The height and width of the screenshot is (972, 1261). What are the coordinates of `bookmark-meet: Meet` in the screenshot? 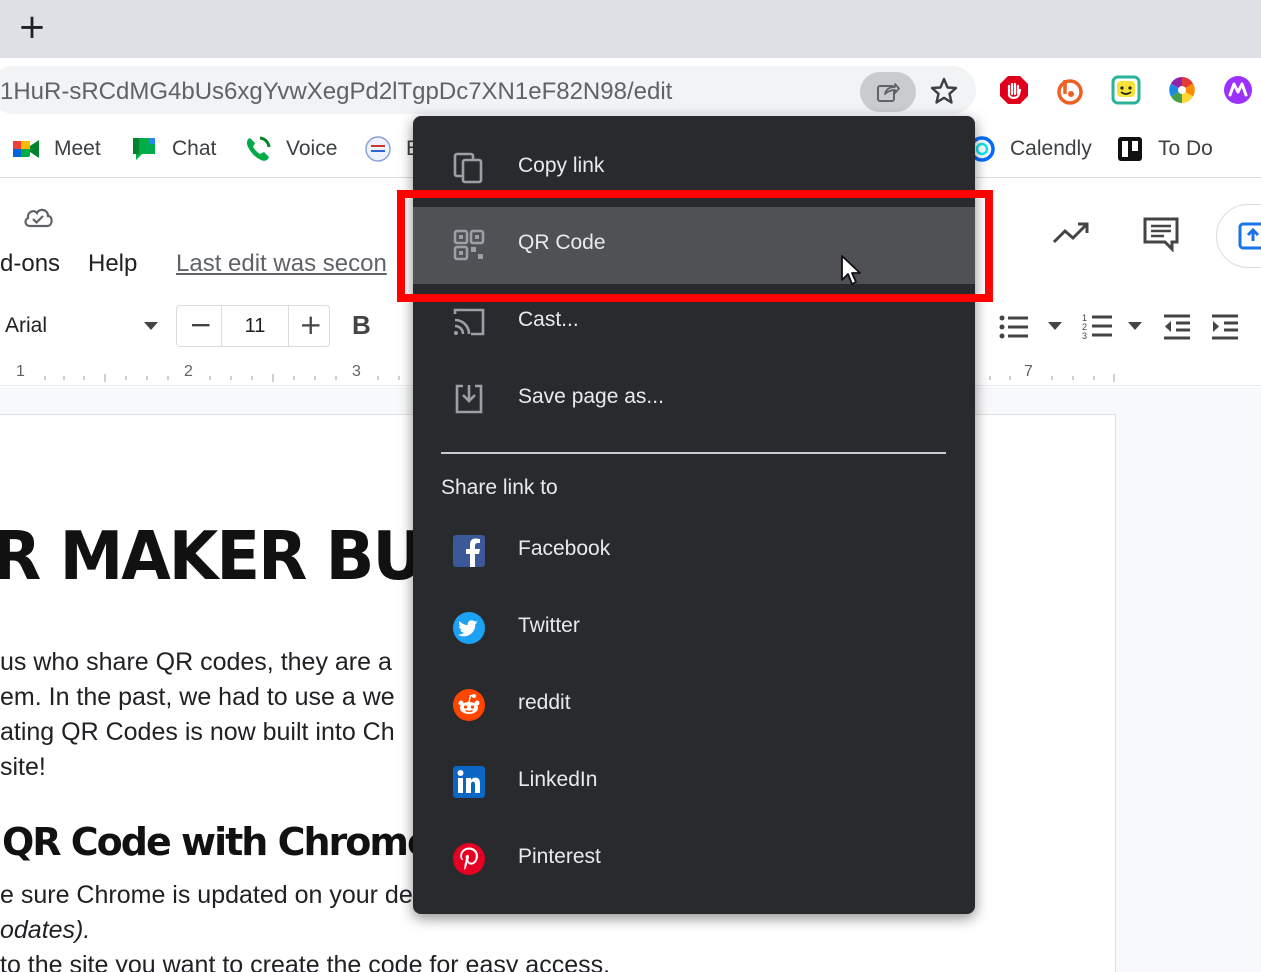 It's located at (56, 149).